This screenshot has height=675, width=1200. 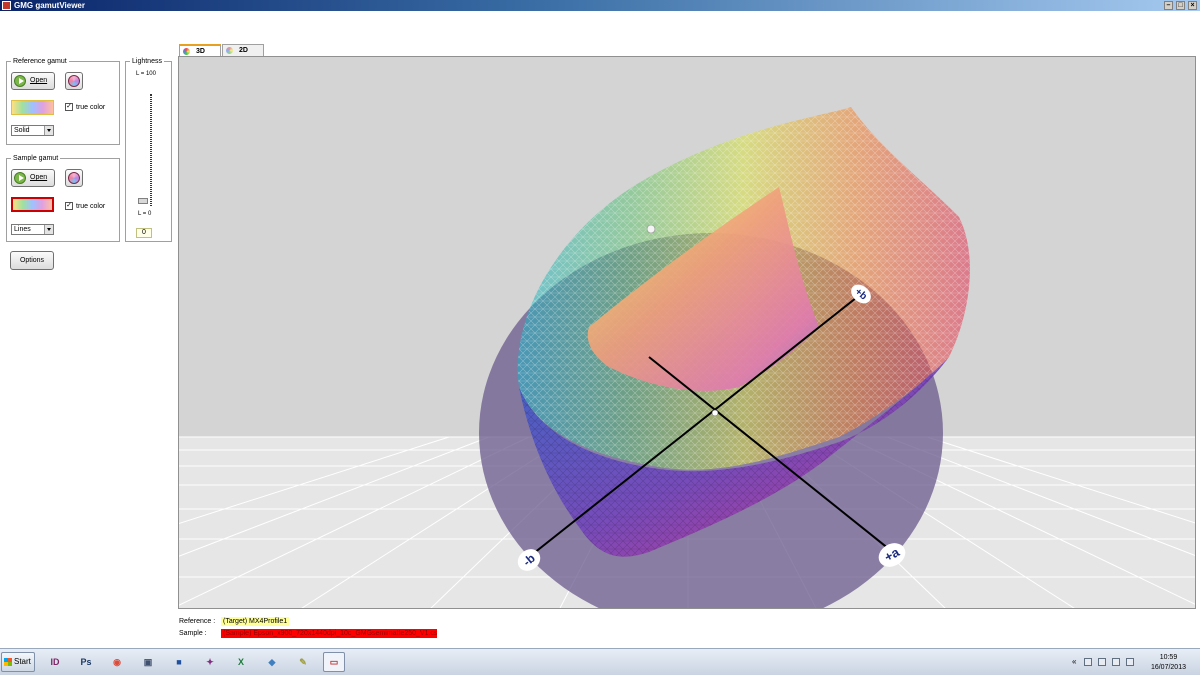 I want to click on app-icon, so click(x=6, y=5).